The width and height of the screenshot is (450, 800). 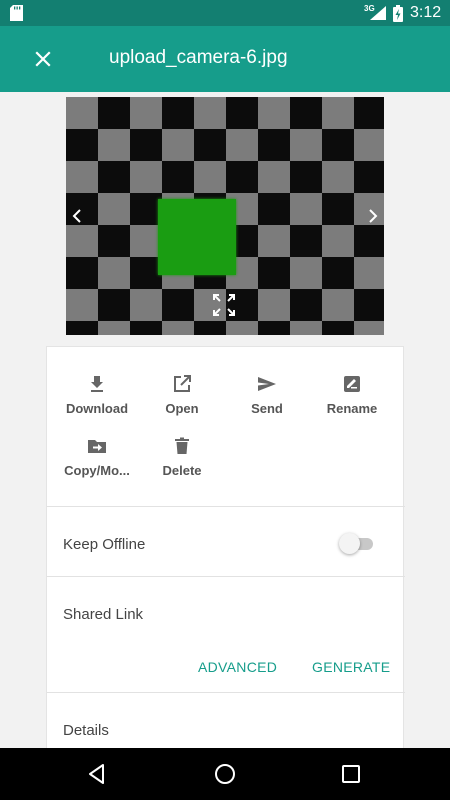 What do you see at coordinates (182, 457) in the screenshot?
I see `delete-button: Delete` at bounding box center [182, 457].